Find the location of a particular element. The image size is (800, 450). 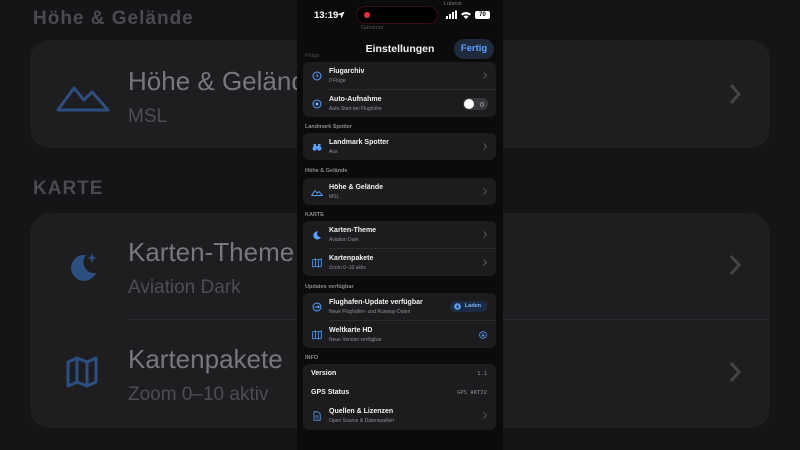

row-subtitle: Open Source & Datenquellen is located at coordinates (362, 421).